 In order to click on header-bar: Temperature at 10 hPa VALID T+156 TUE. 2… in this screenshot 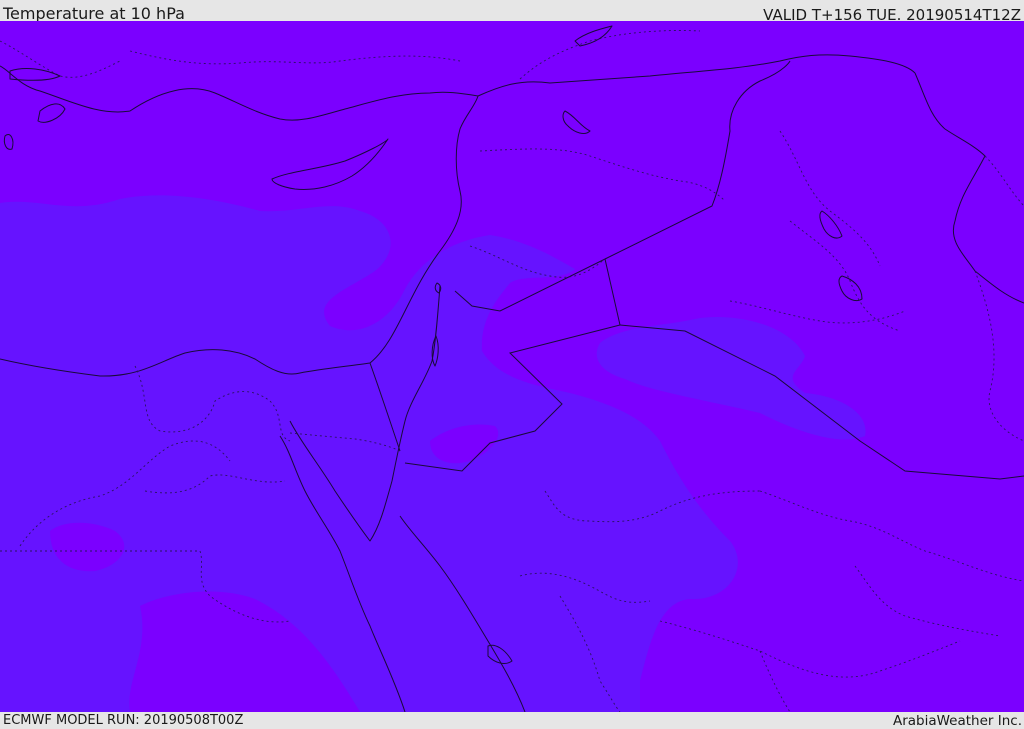, I will do `click(512, 12)`.